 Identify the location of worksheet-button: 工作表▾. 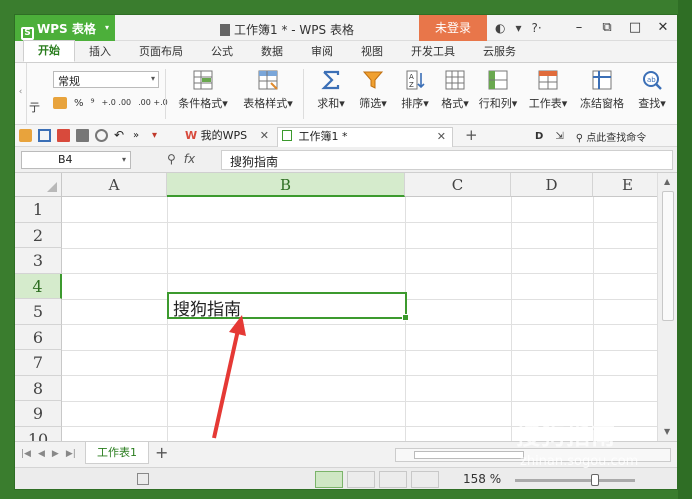
(548, 90).